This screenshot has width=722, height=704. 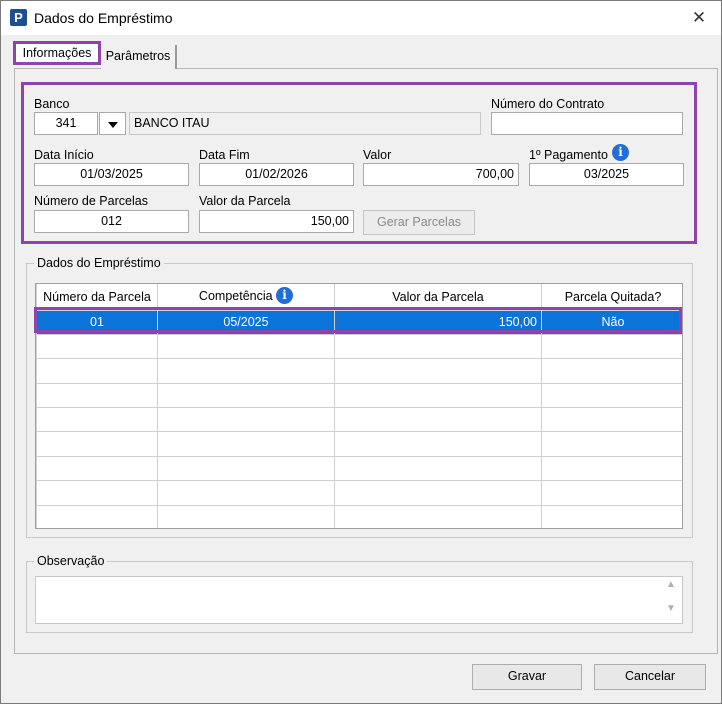 What do you see at coordinates (18, 17) in the screenshot?
I see `app-logo-icon: P` at bounding box center [18, 17].